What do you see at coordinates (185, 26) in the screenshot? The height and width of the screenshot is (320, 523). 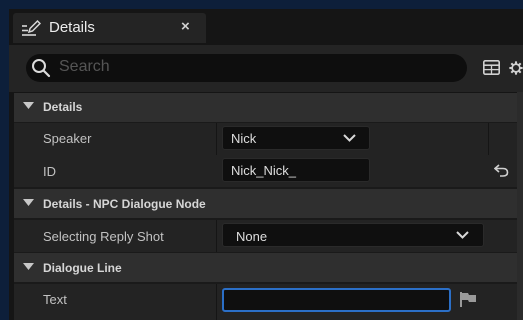 I see `close-tab-button: ×` at bounding box center [185, 26].